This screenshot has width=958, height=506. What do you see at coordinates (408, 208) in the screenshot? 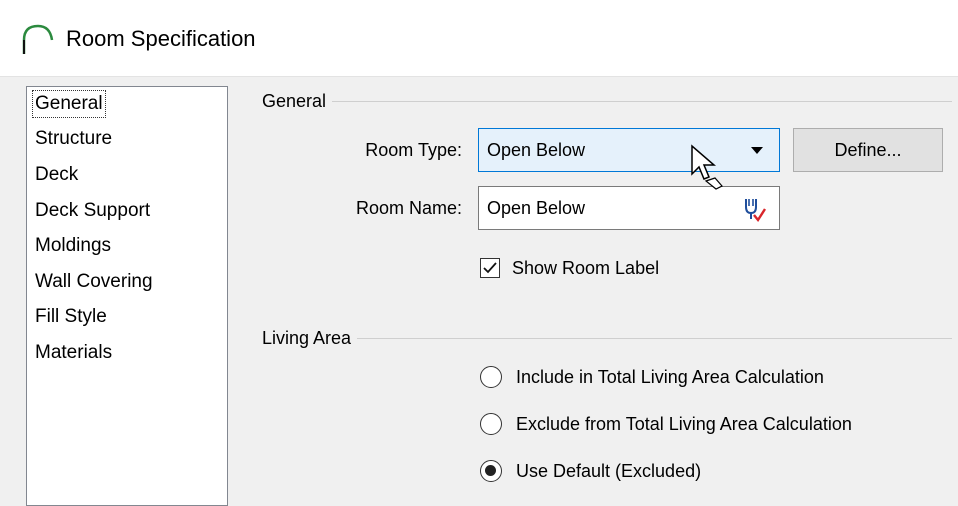
I see `room-name-label: Room Name:` at bounding box center [408, 208].